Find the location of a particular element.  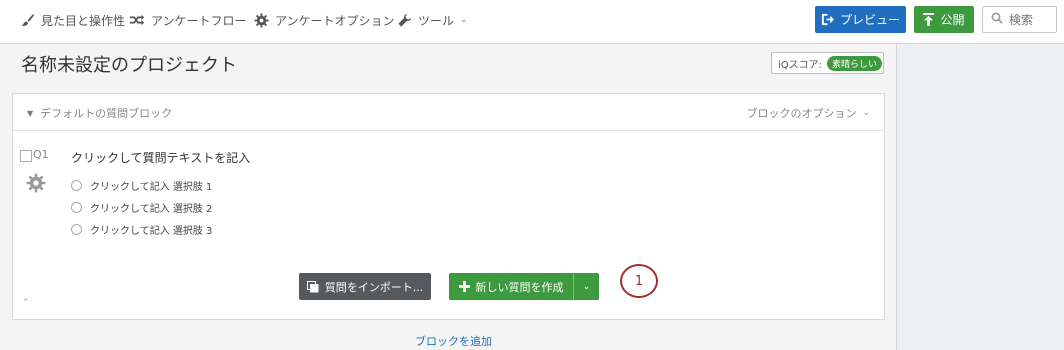

search-input is located at coordinates (1031, 19).